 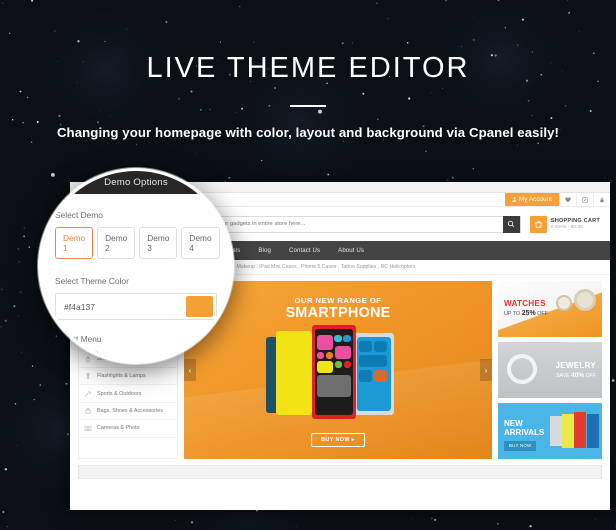 What do you see at coordinates (567, 199) in the screenshot?
I see `wishlist-icon` at bounding box center [567, 199].